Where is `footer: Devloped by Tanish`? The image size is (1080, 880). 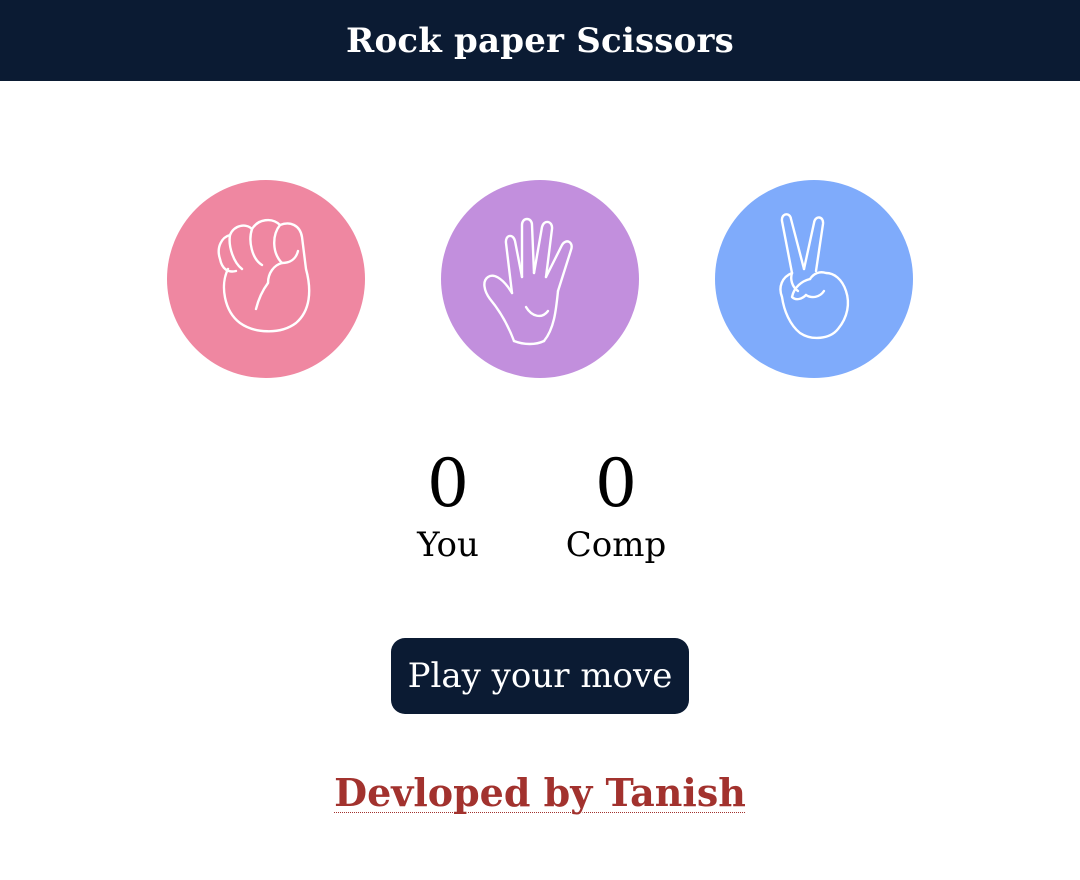 footer: Devloped by Tanish is located at coordinates (540, 792).